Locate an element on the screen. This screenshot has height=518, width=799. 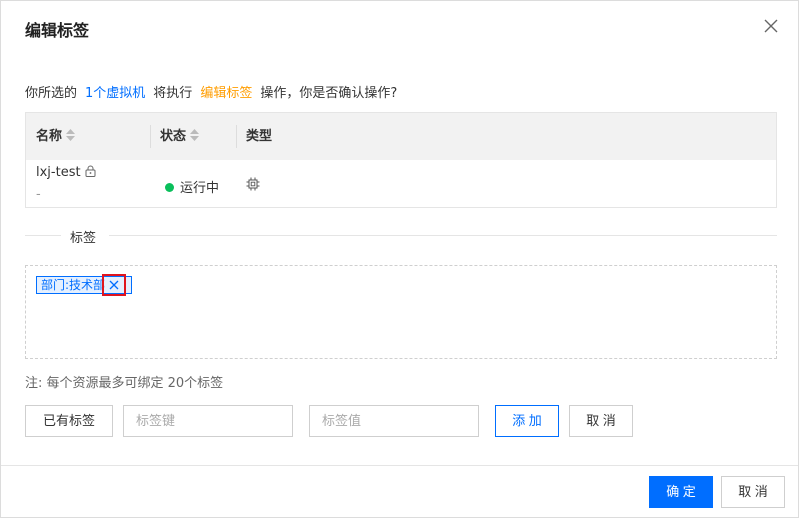
cancel-tag-button: 取 消 is located at coordinates (601, 421).